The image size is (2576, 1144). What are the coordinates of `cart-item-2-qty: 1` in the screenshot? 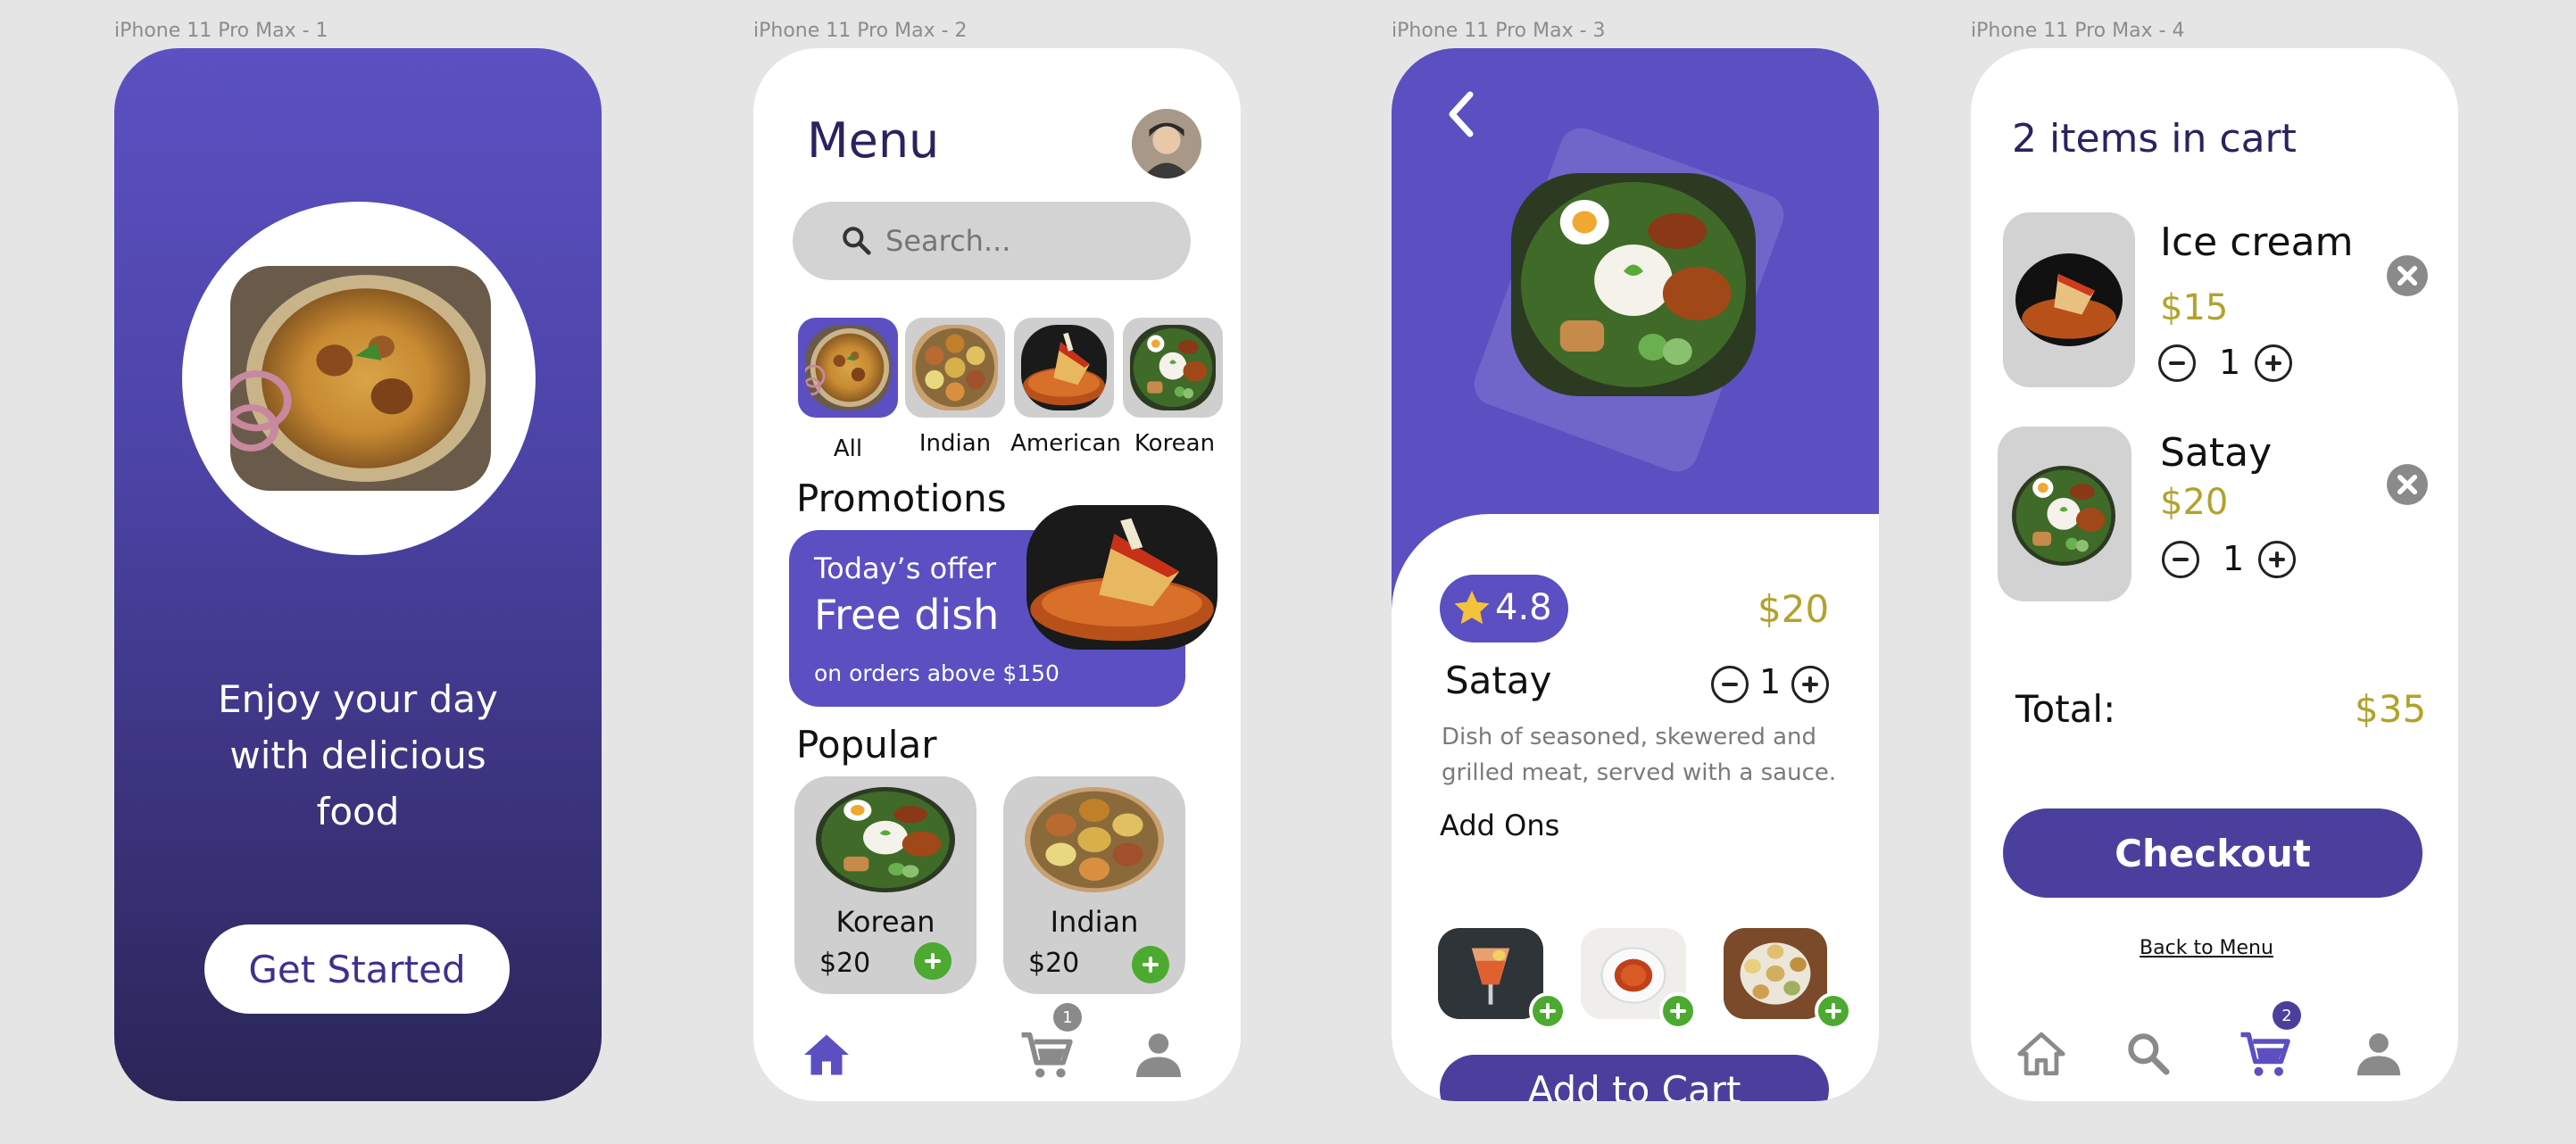 It's located at (2234, 558).